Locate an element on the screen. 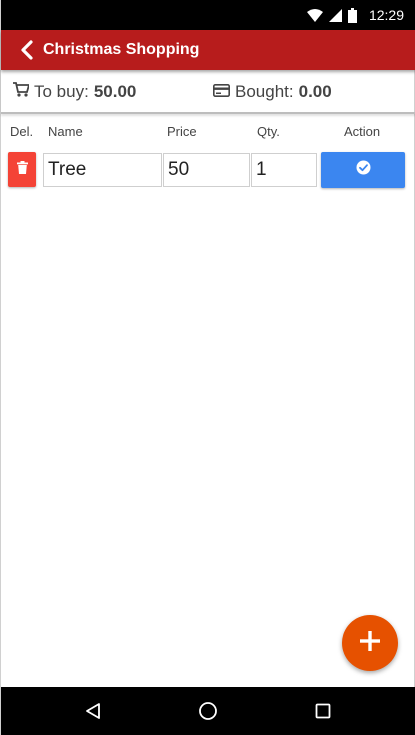 This screenshot has width=415, height=735. bought-value: 0.00 is located at coordinates (315, 91).